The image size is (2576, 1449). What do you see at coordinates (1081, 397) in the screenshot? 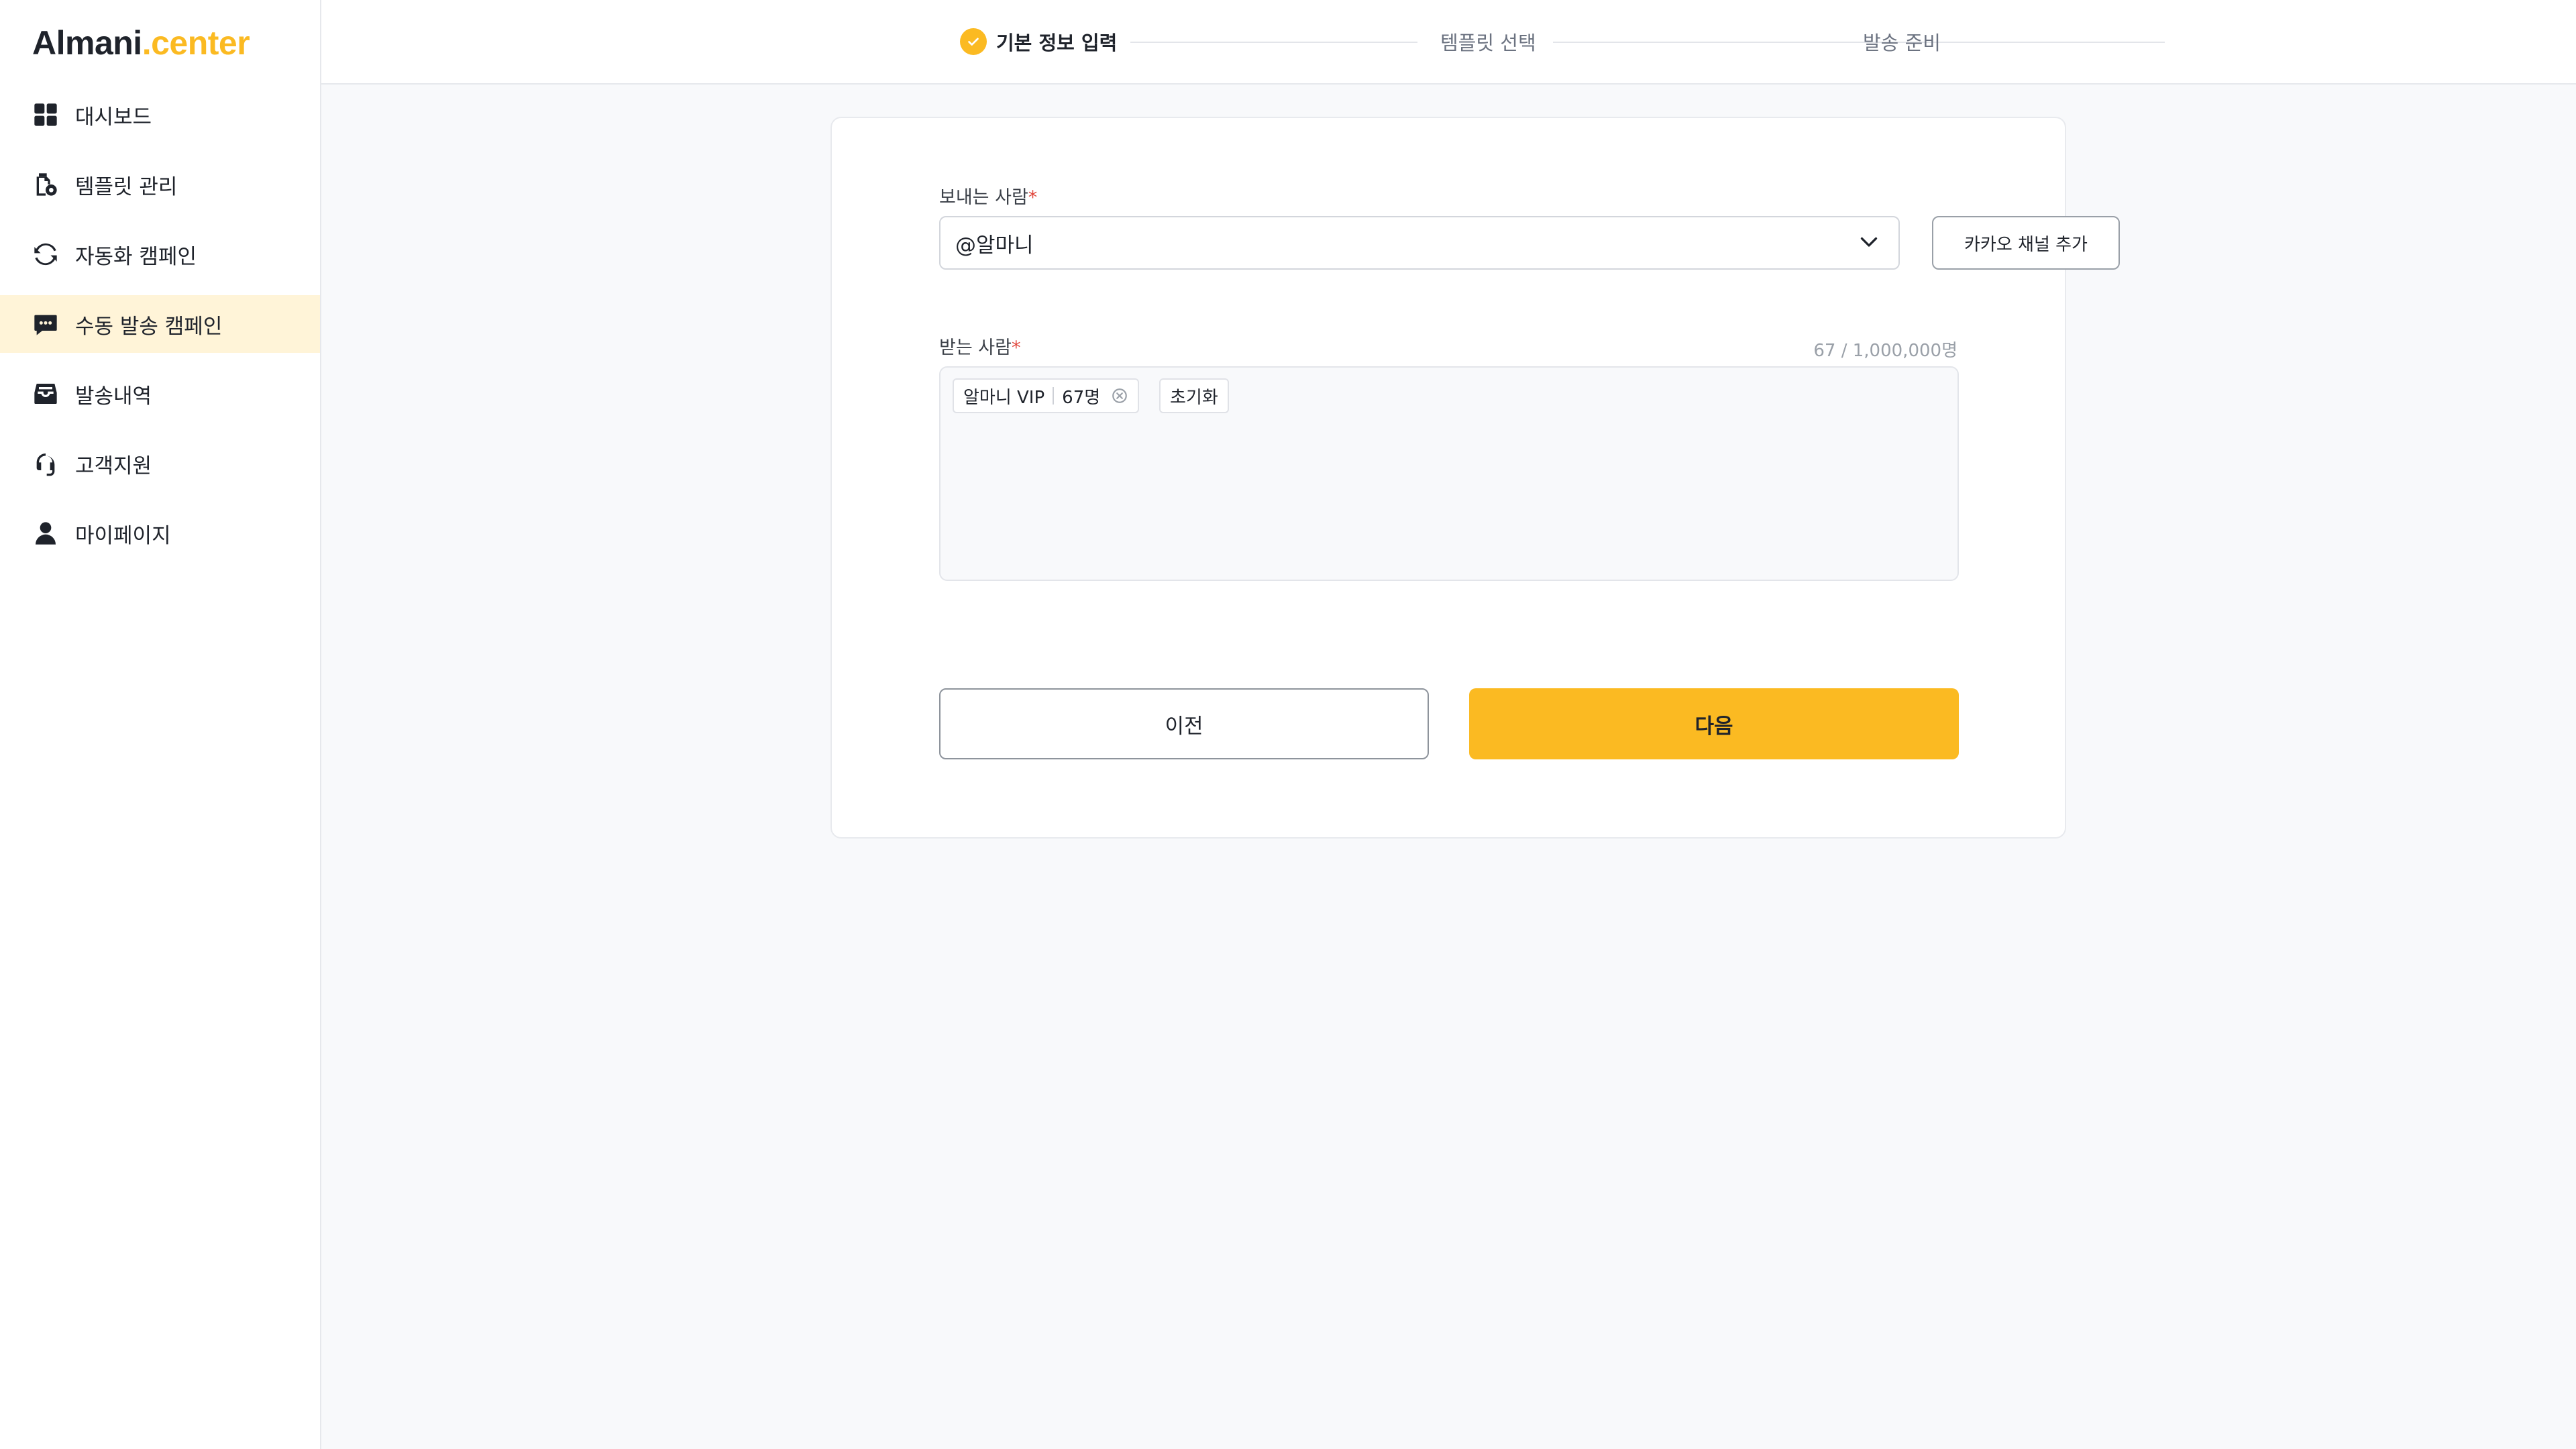
I see `chip-group-count: 67명` at bounding box center [1081, 397].